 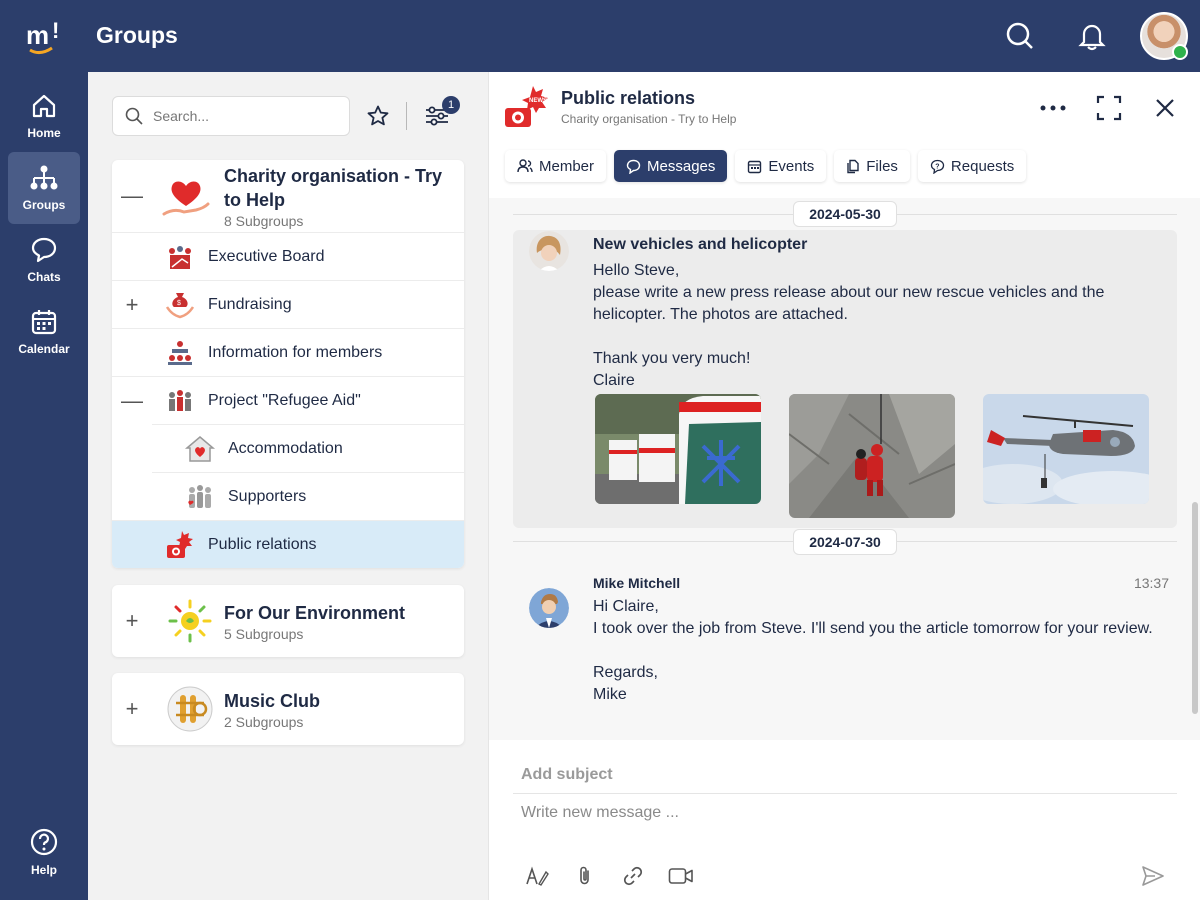 What do you see at coordinates (1066, 449) in the screenshot?
I see `attachment-helicopter-image` at bounding box center [1066, 449].